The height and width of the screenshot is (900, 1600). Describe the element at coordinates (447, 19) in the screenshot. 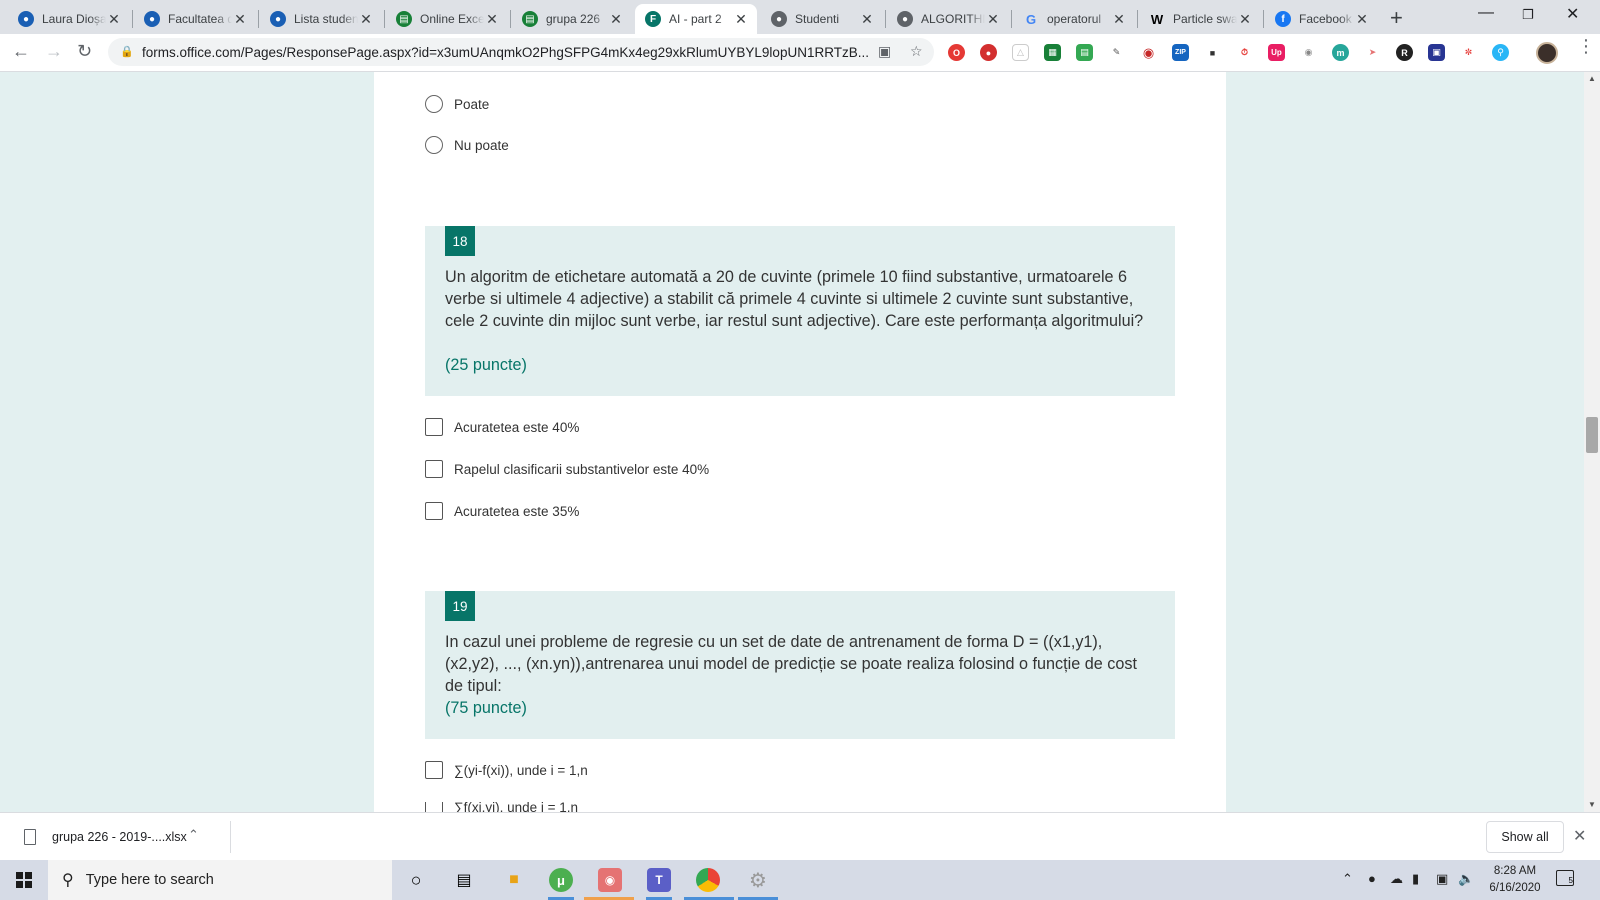

I see `tab-4: ▤ Online Excel ✕` at that location.